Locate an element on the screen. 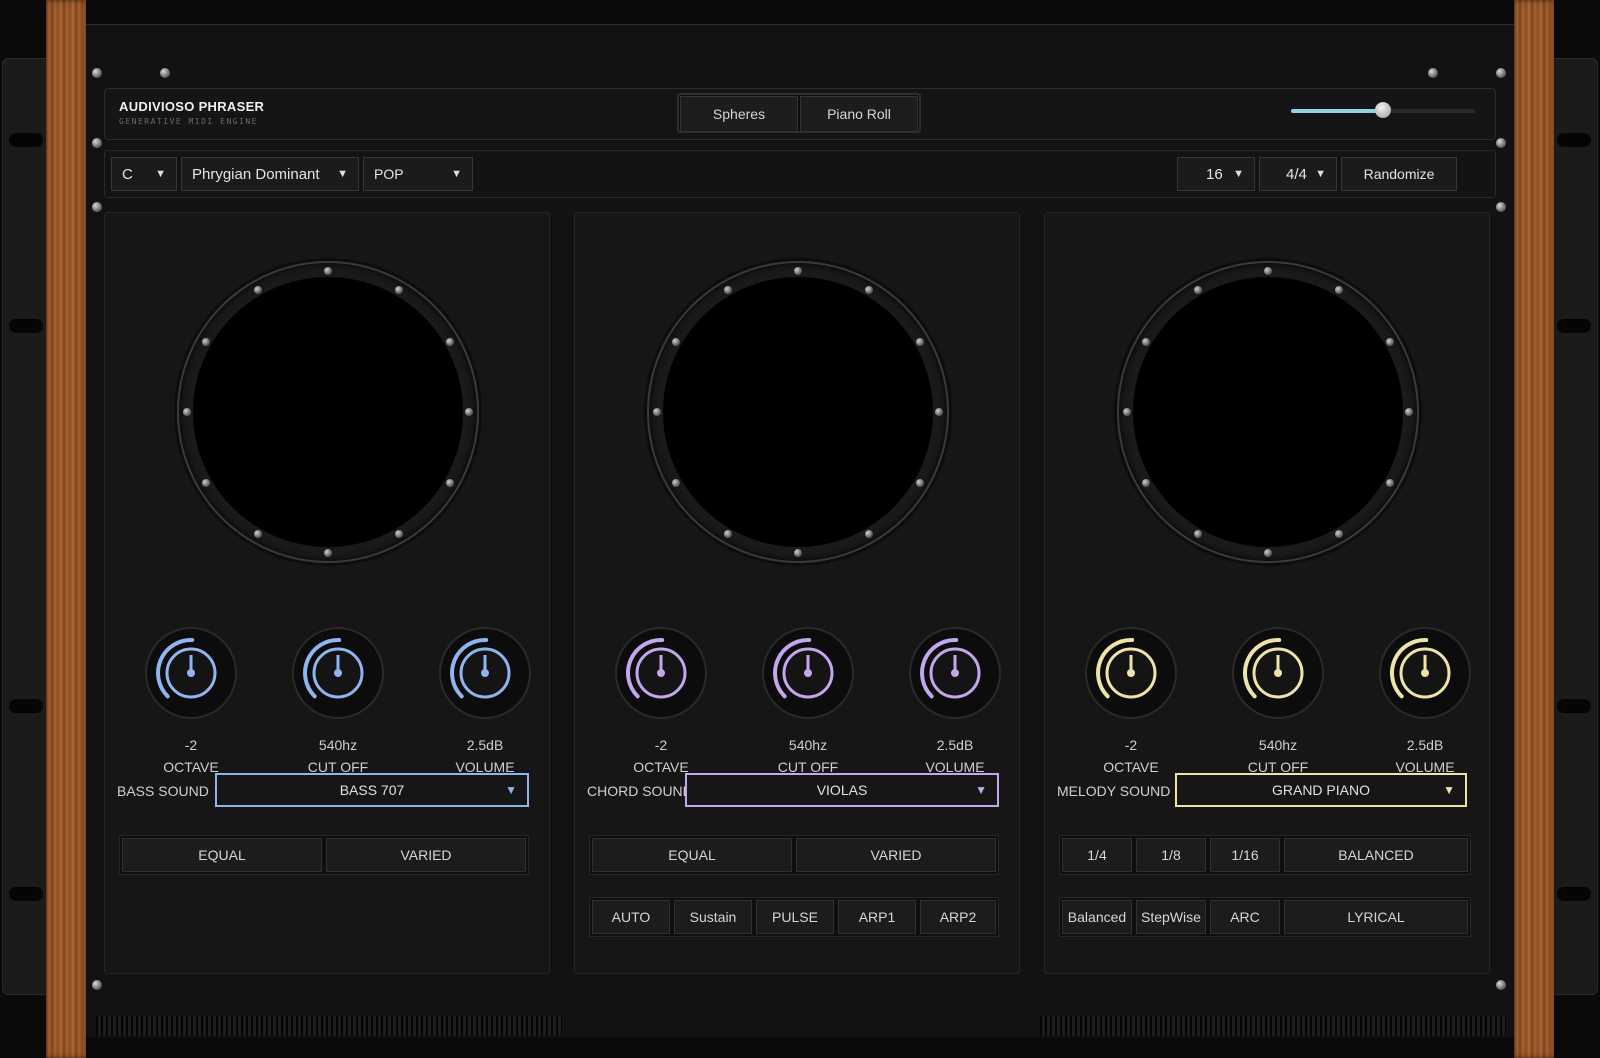 Image resolution: width=1600 pixels, height=1058 pixels. chord-row2-option: Sustain is located at coordinates (713, 917).